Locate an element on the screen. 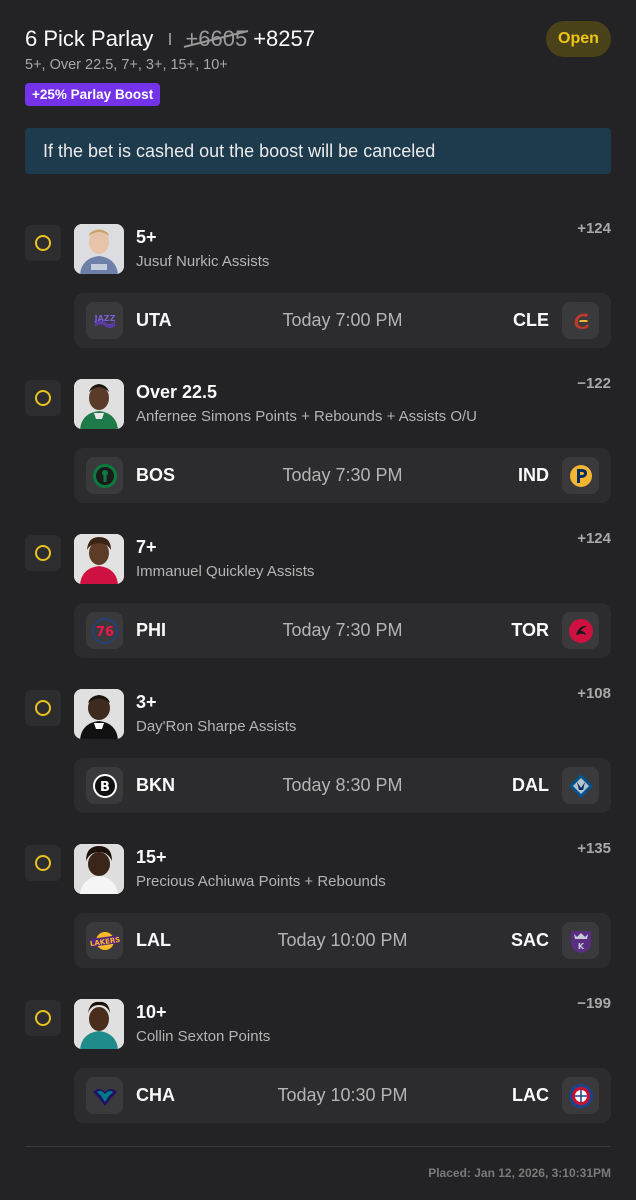  pick-odds: −199 is located at coordinates (594, 1003).